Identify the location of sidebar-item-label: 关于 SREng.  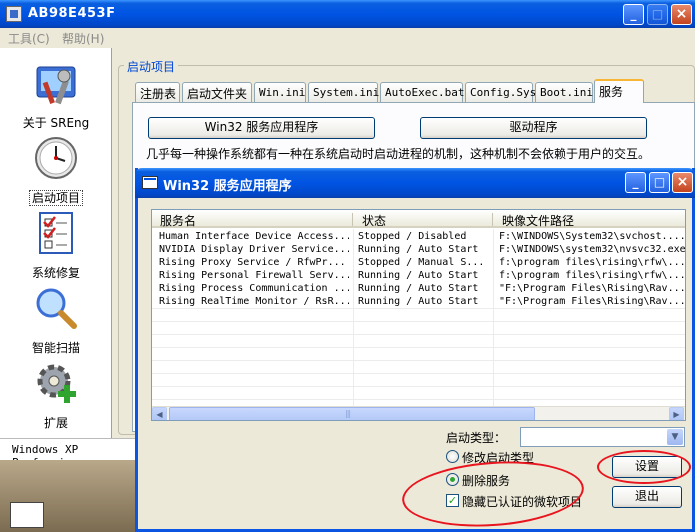
(56, 123).